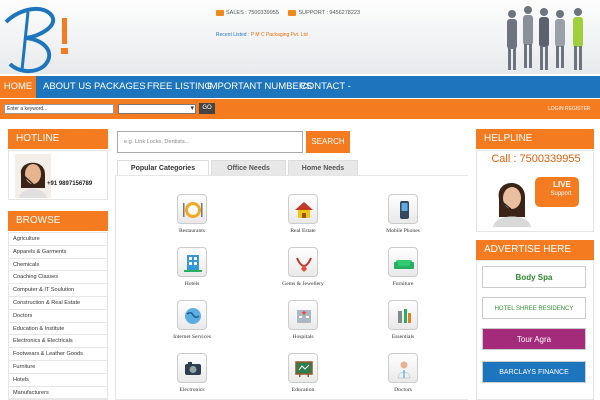  Describe the element at coordinates (193, 210) in the screenshot. I see `restaurant-icon` at that location.